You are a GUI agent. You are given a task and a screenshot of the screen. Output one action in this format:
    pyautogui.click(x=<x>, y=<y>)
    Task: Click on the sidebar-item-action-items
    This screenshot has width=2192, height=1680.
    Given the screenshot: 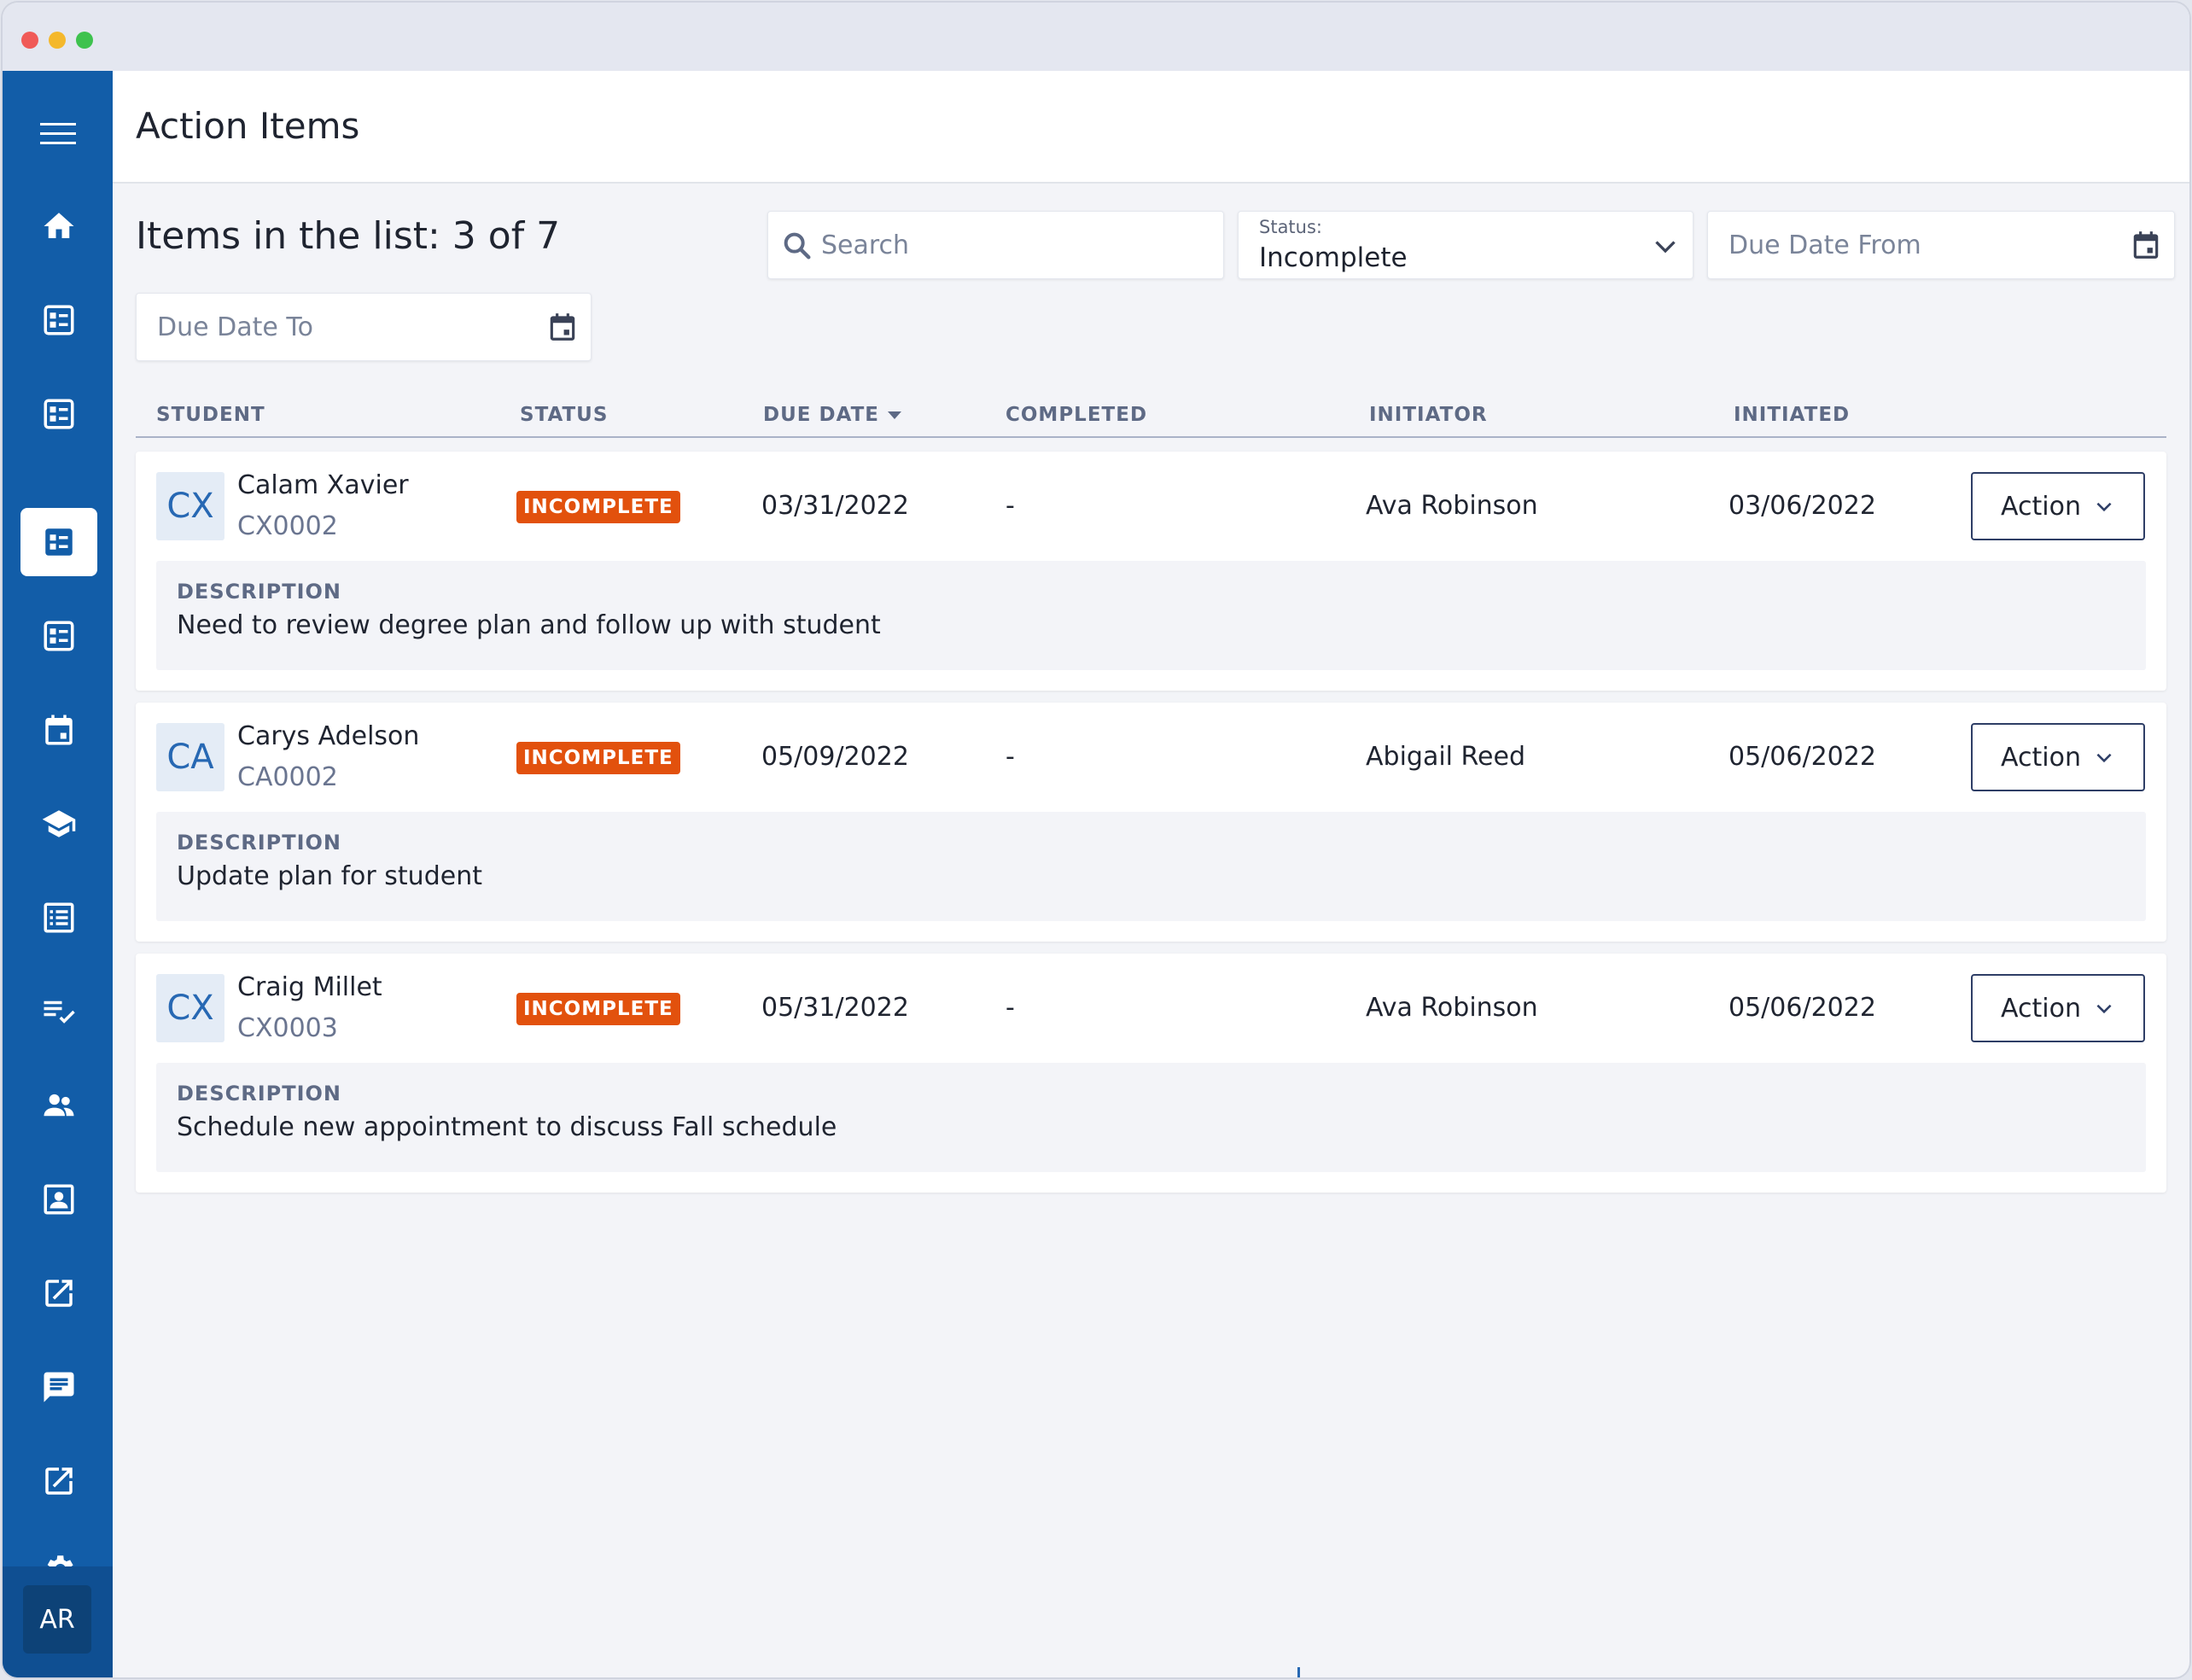 What is the action you would take?
    pyautogui.click(x=58, y=542)
    